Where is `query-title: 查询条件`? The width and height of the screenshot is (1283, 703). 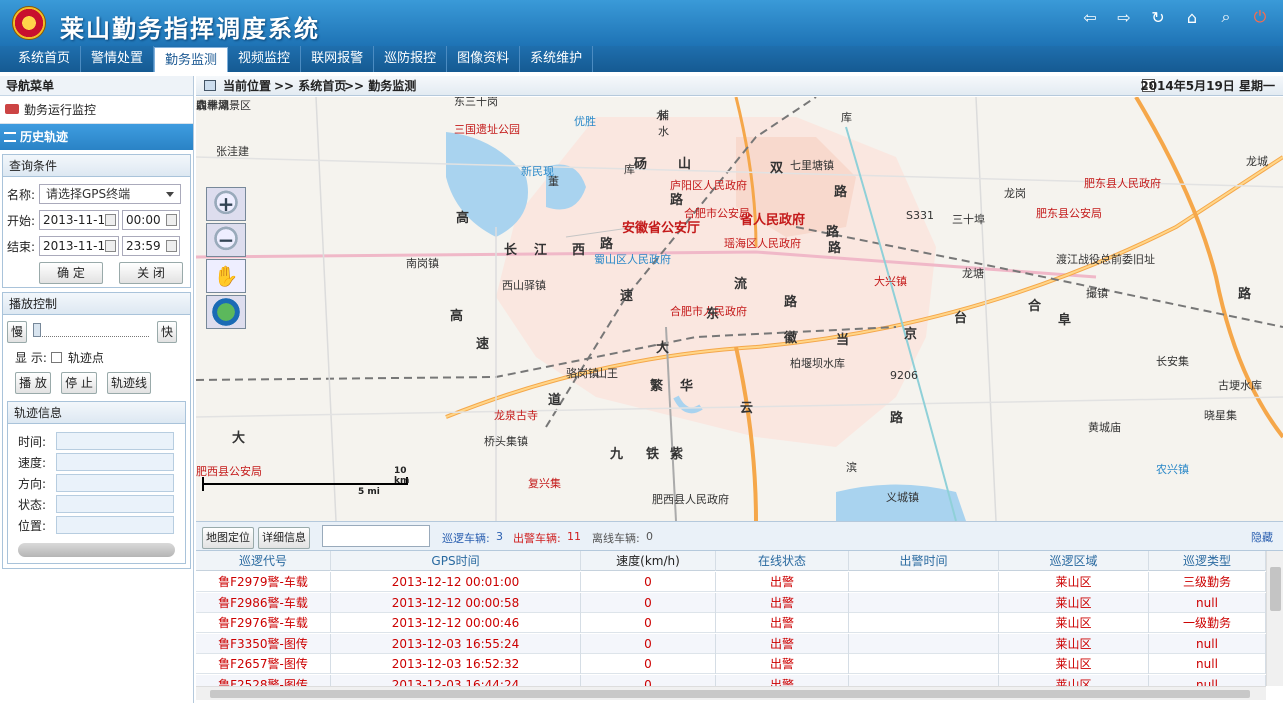
query-title: 查询条件 is located at coordinates (96, 166).